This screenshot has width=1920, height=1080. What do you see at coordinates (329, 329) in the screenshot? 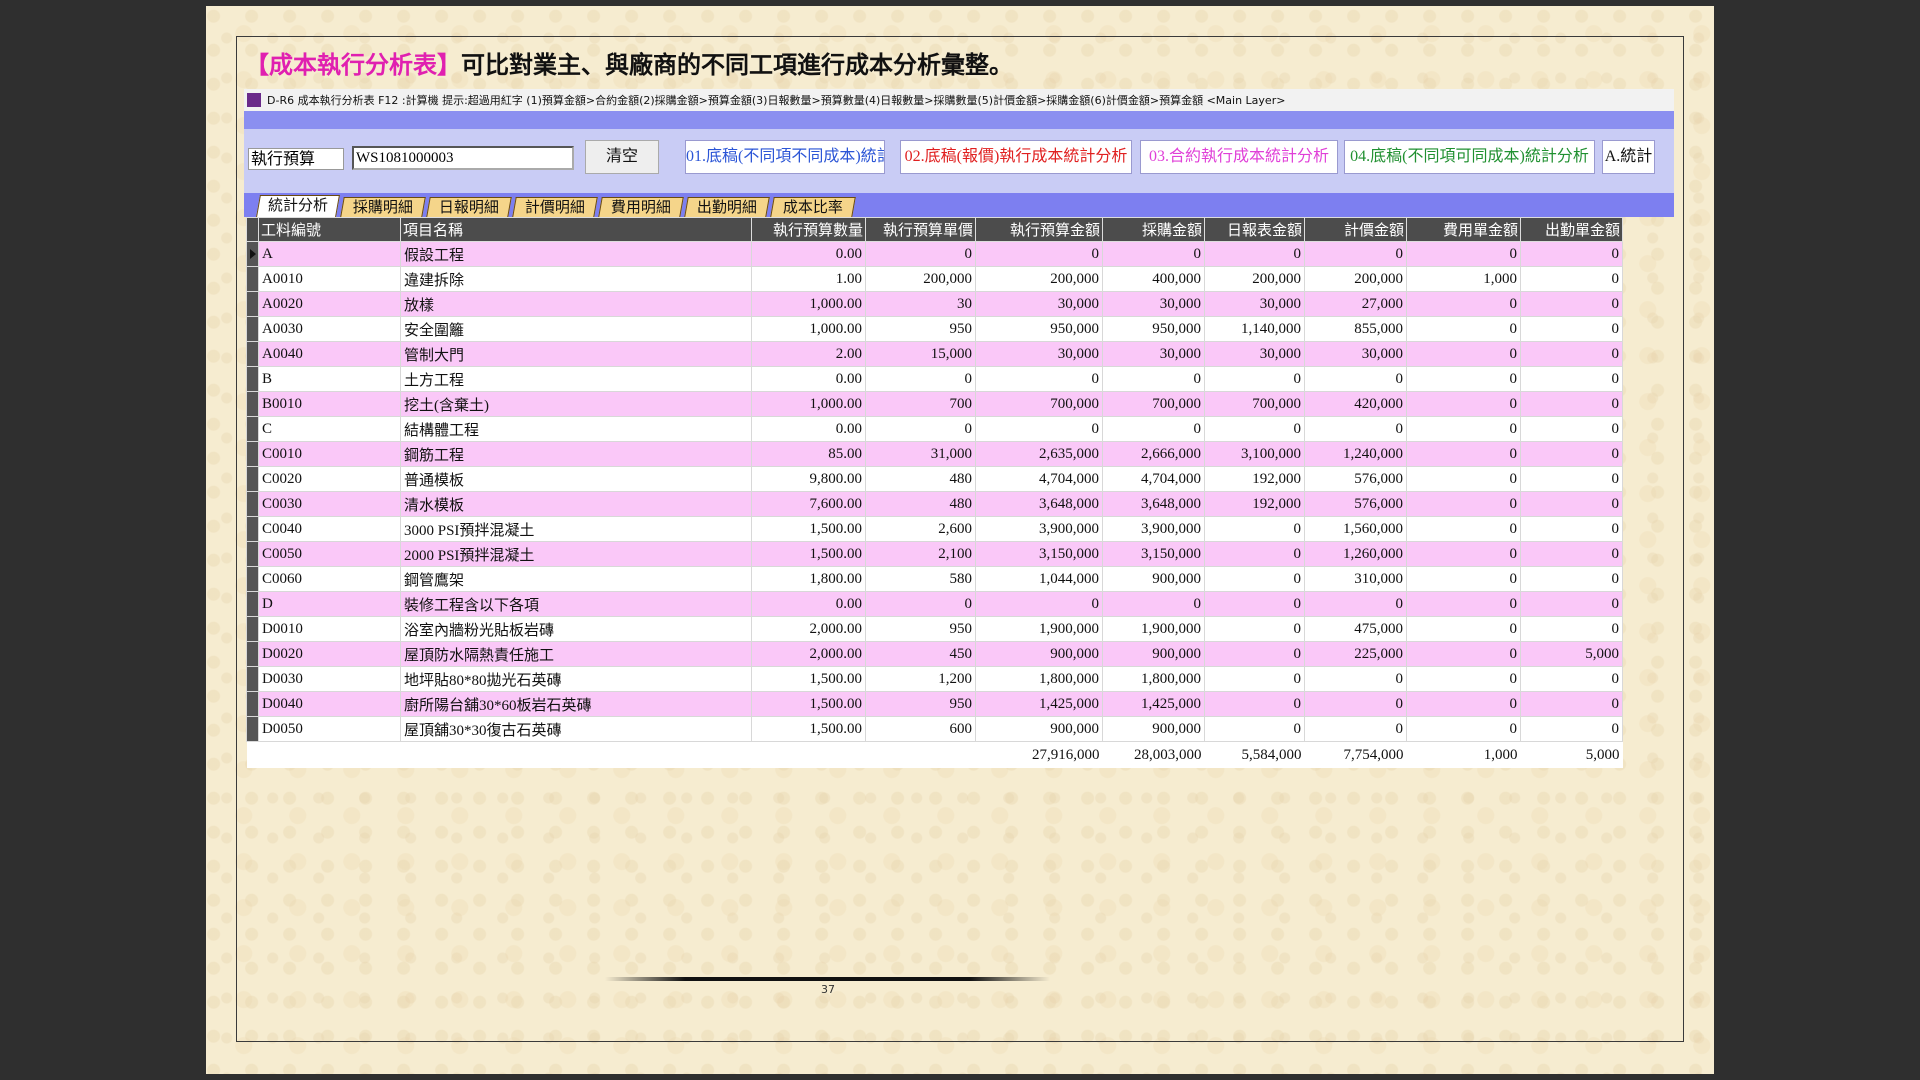
I see `table-cell: A0030` at bounding box center [329, 329].